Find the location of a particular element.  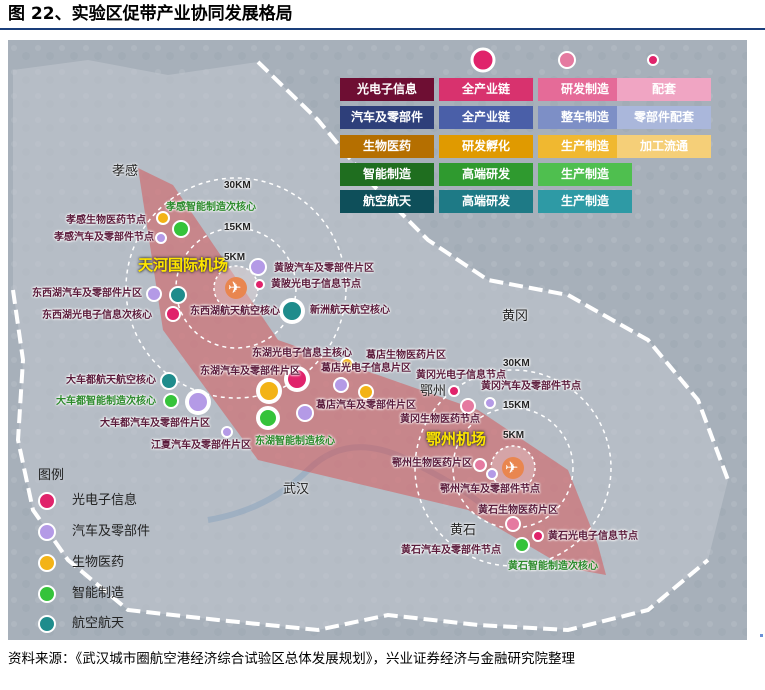

place-ezhou: 鄂州 is located at coordinates (433, 390).